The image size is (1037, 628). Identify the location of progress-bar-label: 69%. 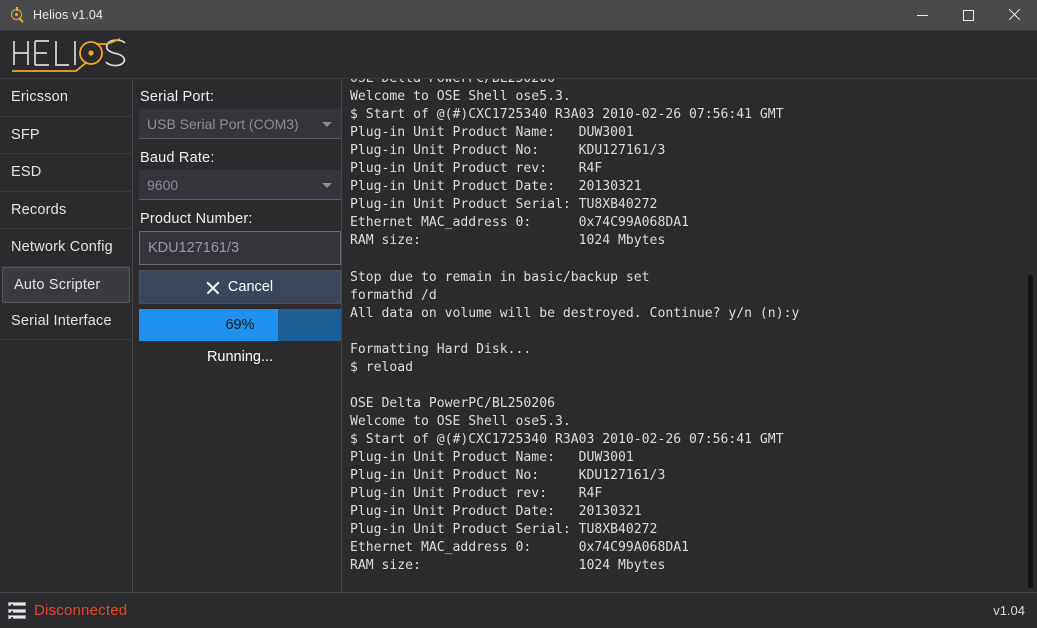
(240, 325).